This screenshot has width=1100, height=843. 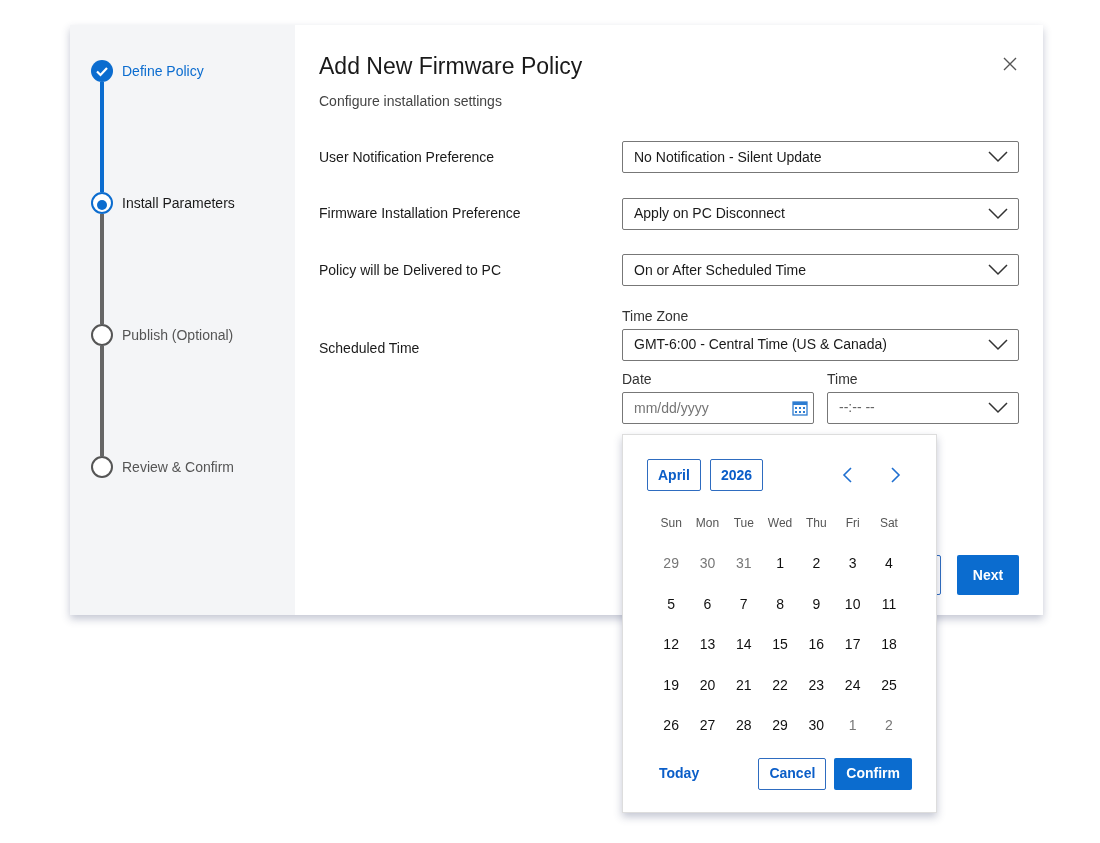 I want to click on today-link: Today, so click(x=679, y=773).